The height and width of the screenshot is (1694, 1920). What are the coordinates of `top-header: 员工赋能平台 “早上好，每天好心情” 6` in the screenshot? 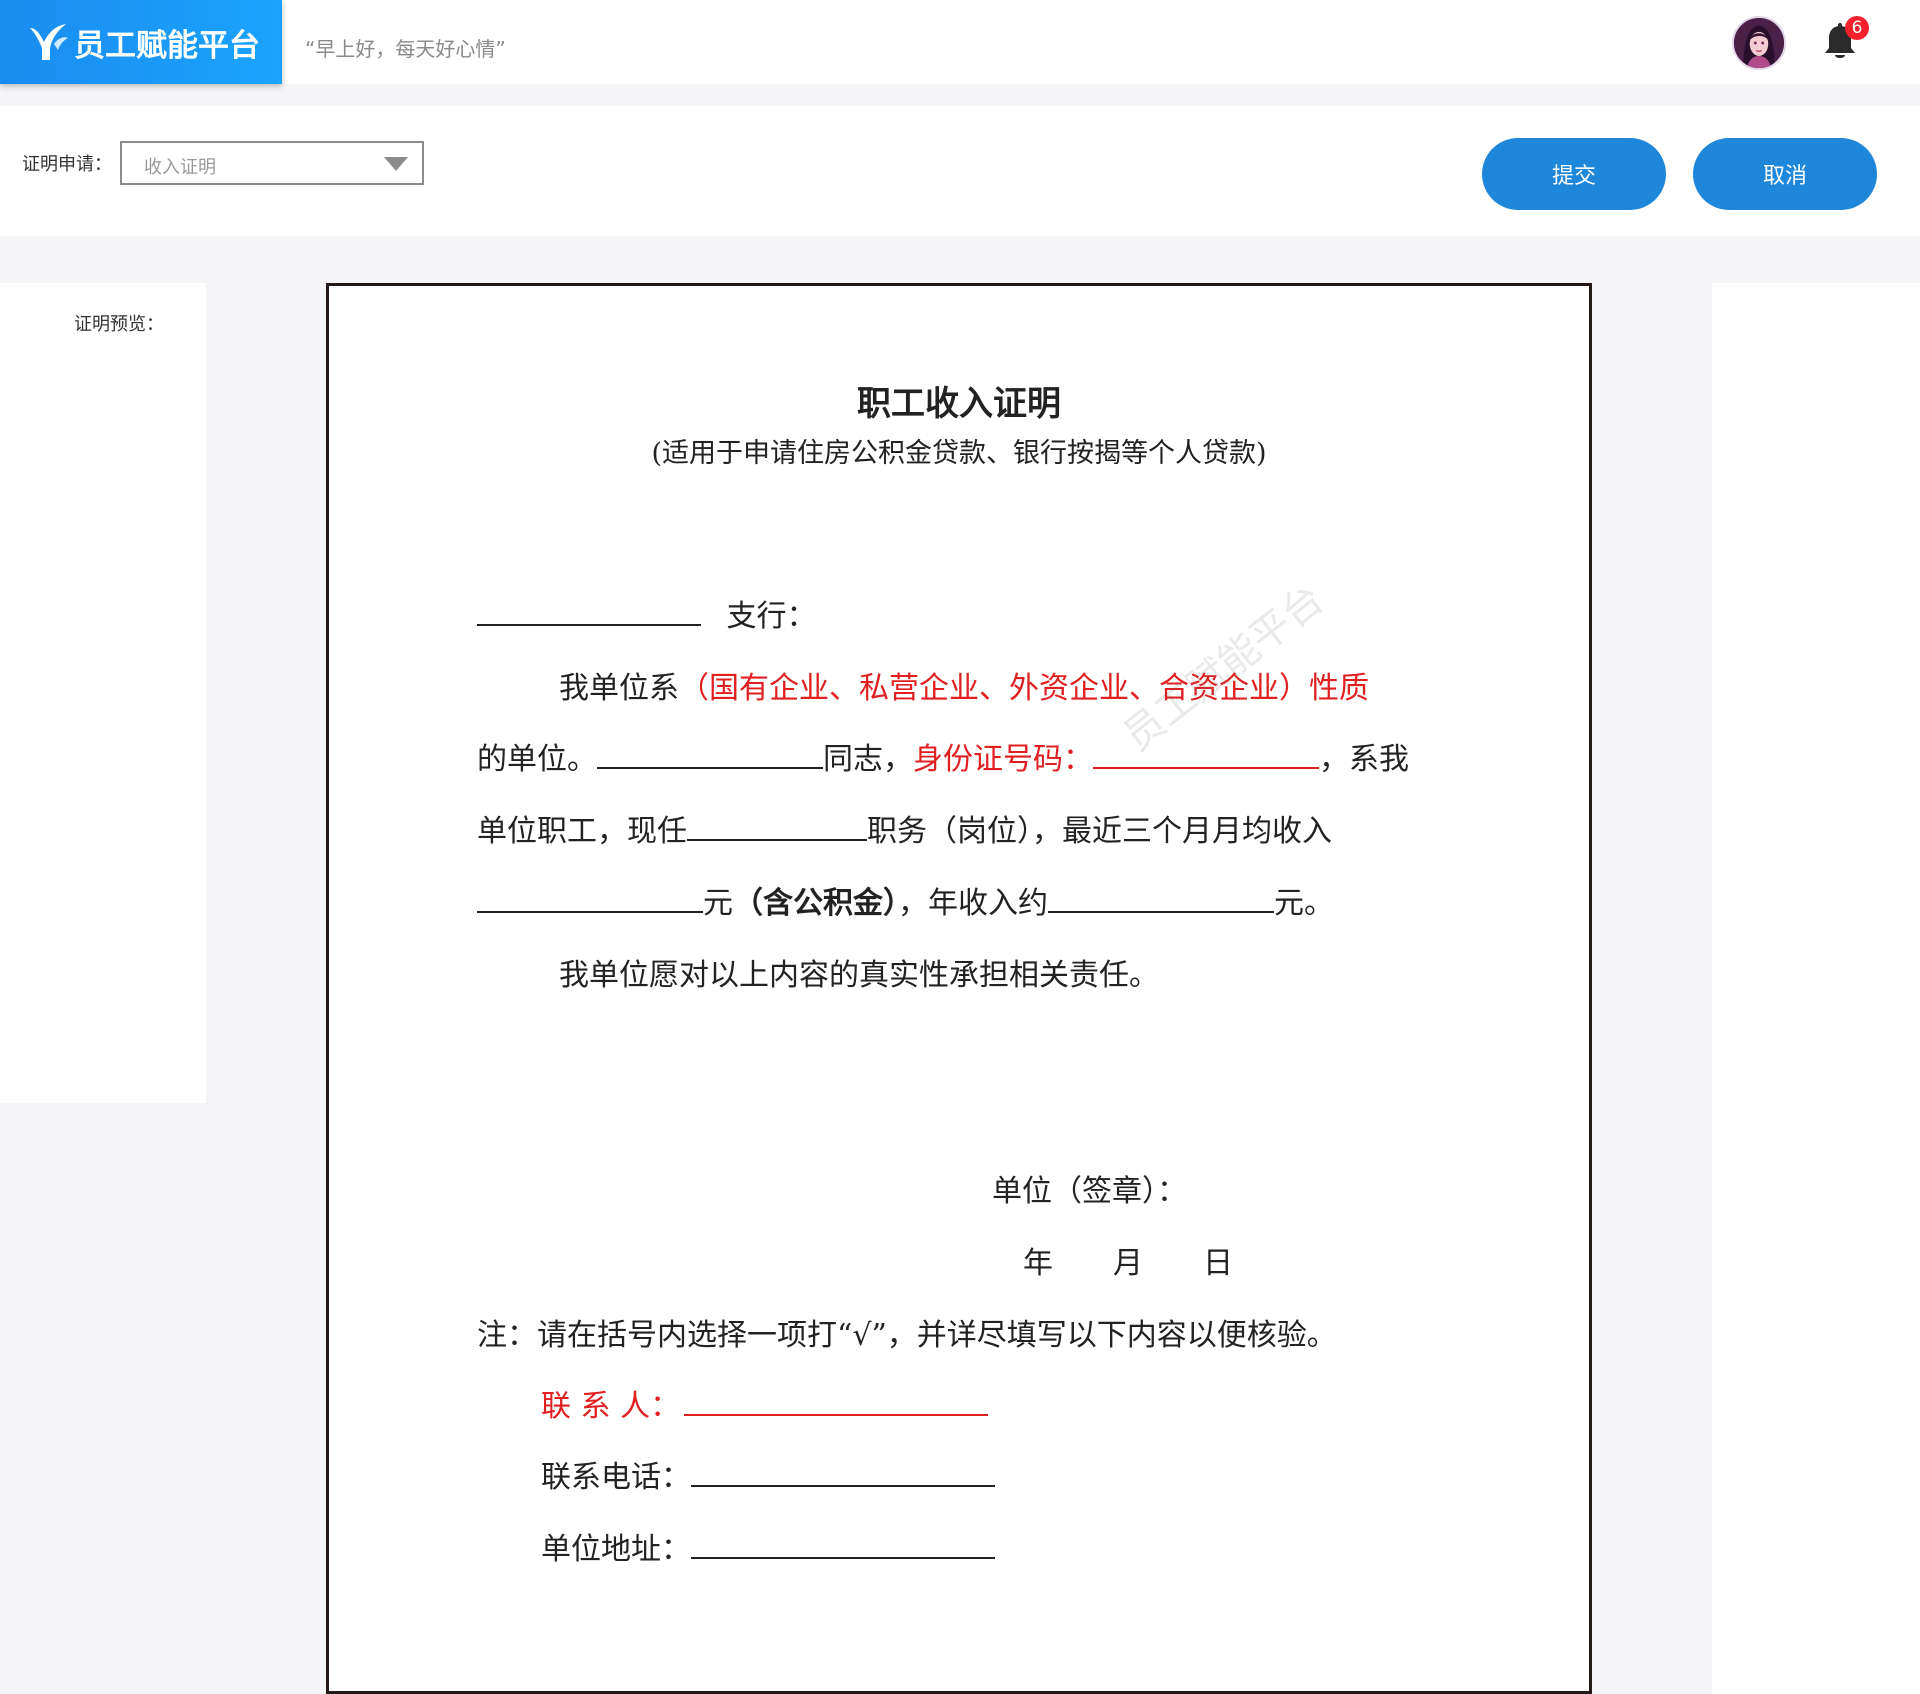 It's located at (960, 42).